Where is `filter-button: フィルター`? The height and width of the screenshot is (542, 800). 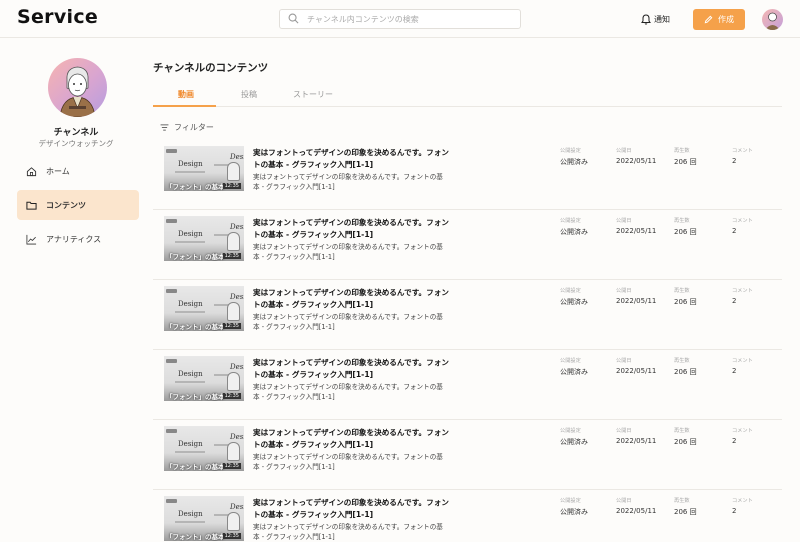 filter-button: フィルター is located at coordinates (187, 127).